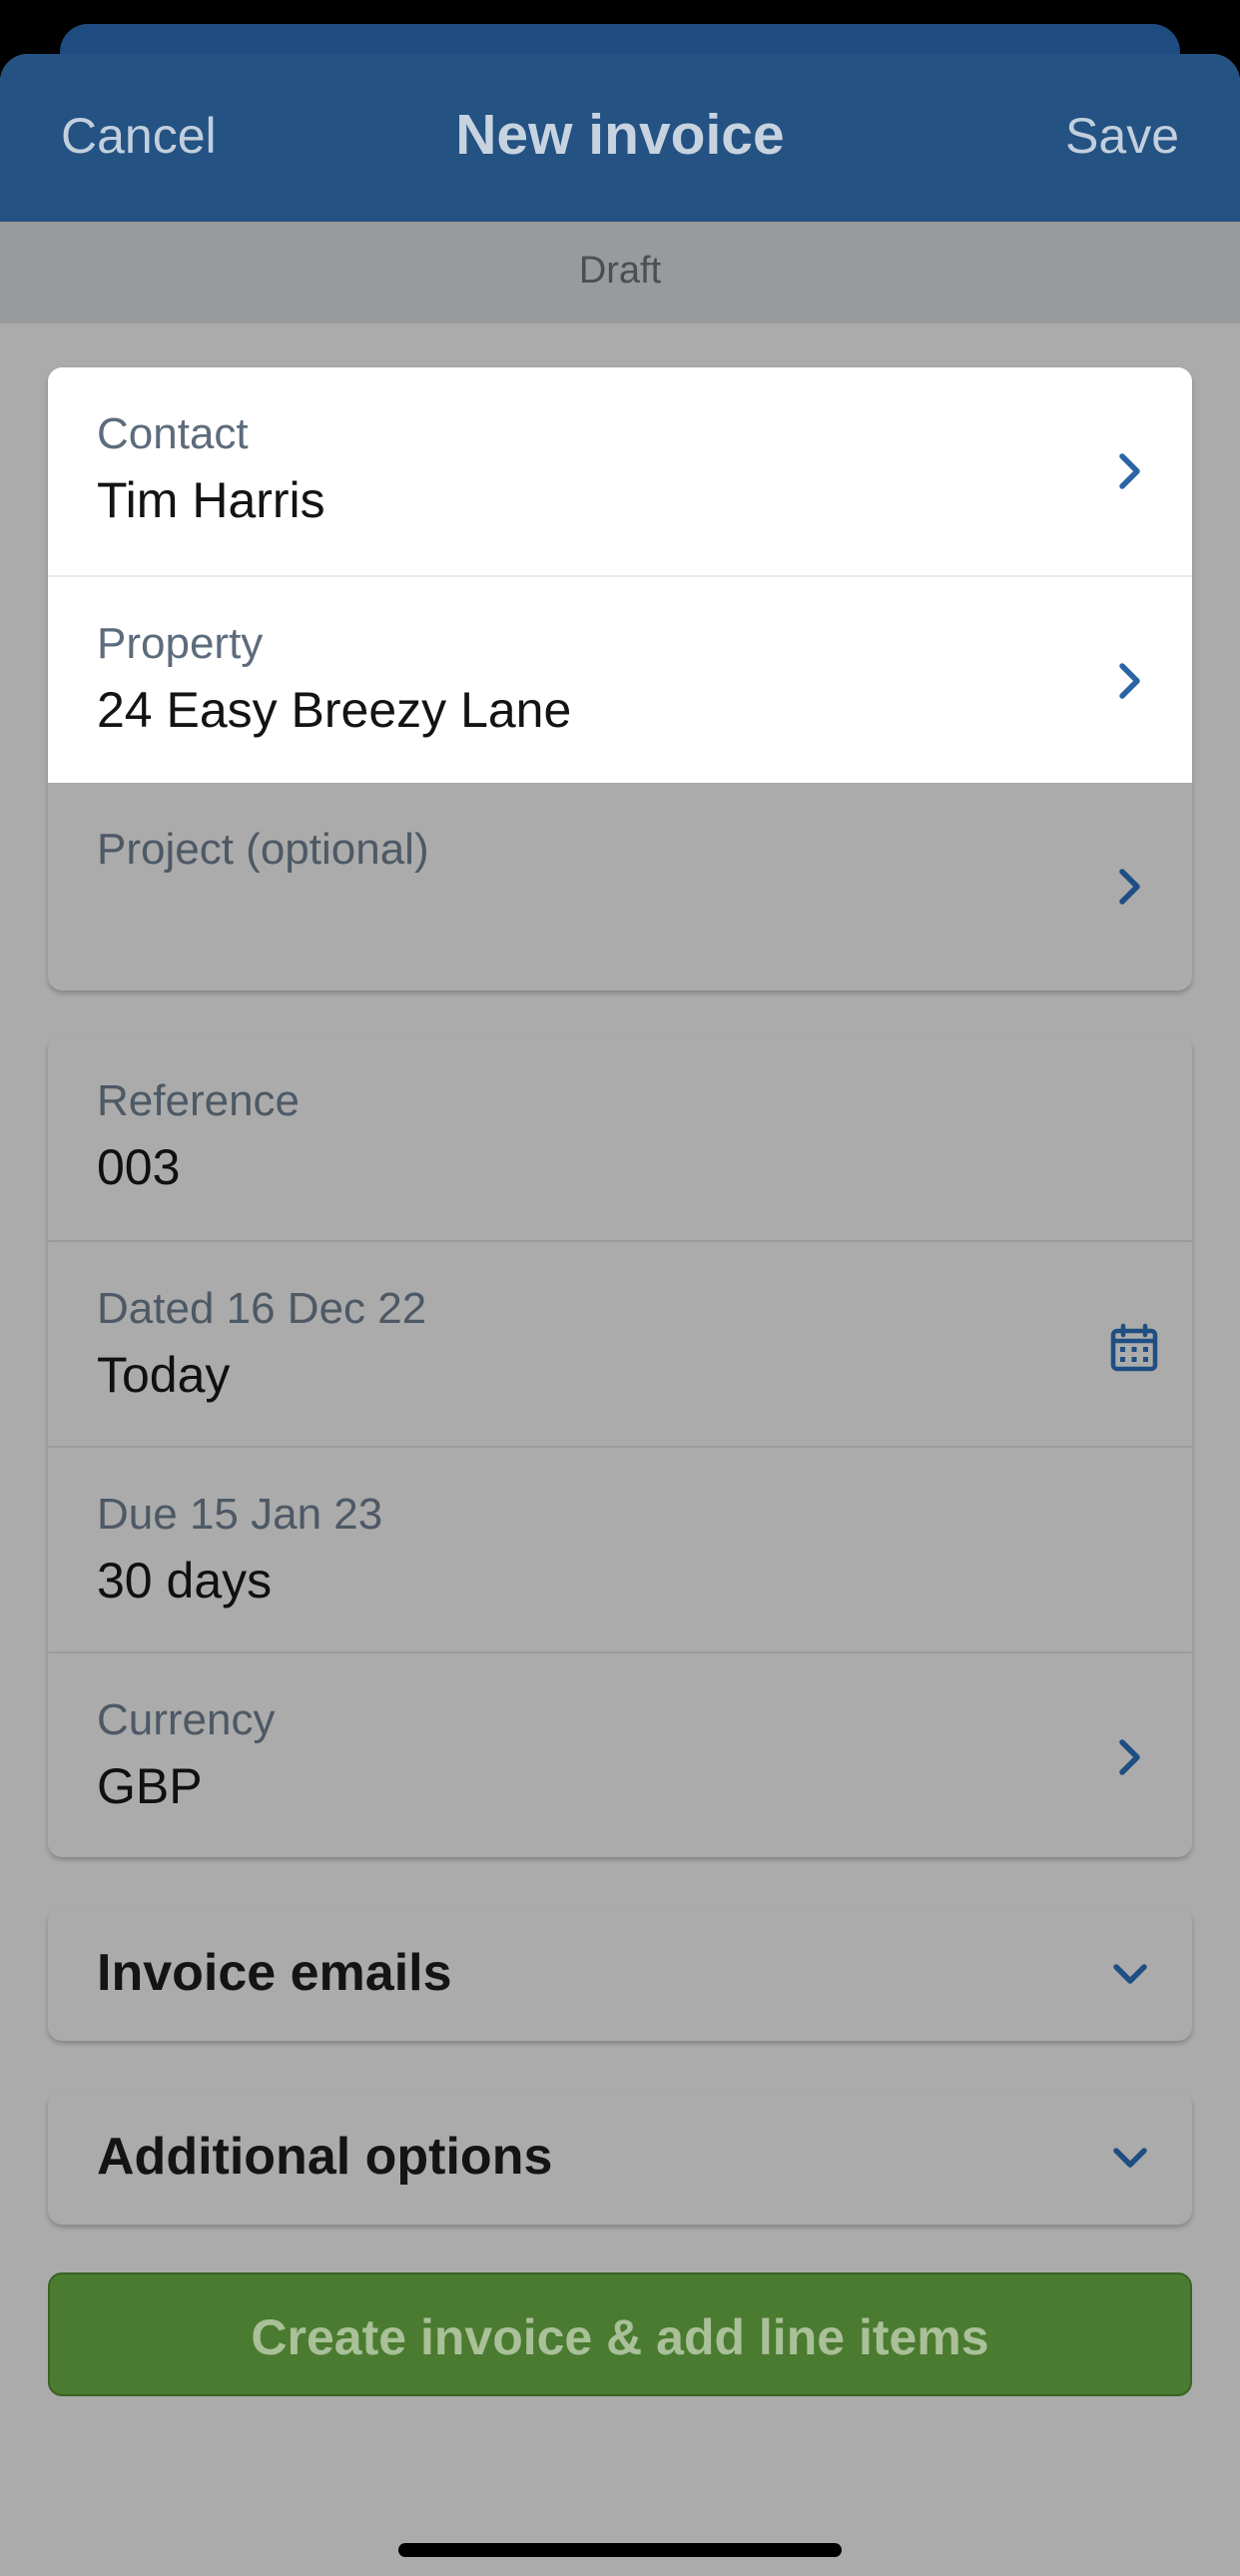 The height and width of the screenshot is (2576, 1240). Describe the element at coordinates (240, 1514) in the screenshot. I see `due-label: Due 15 Jan 23` at that location.